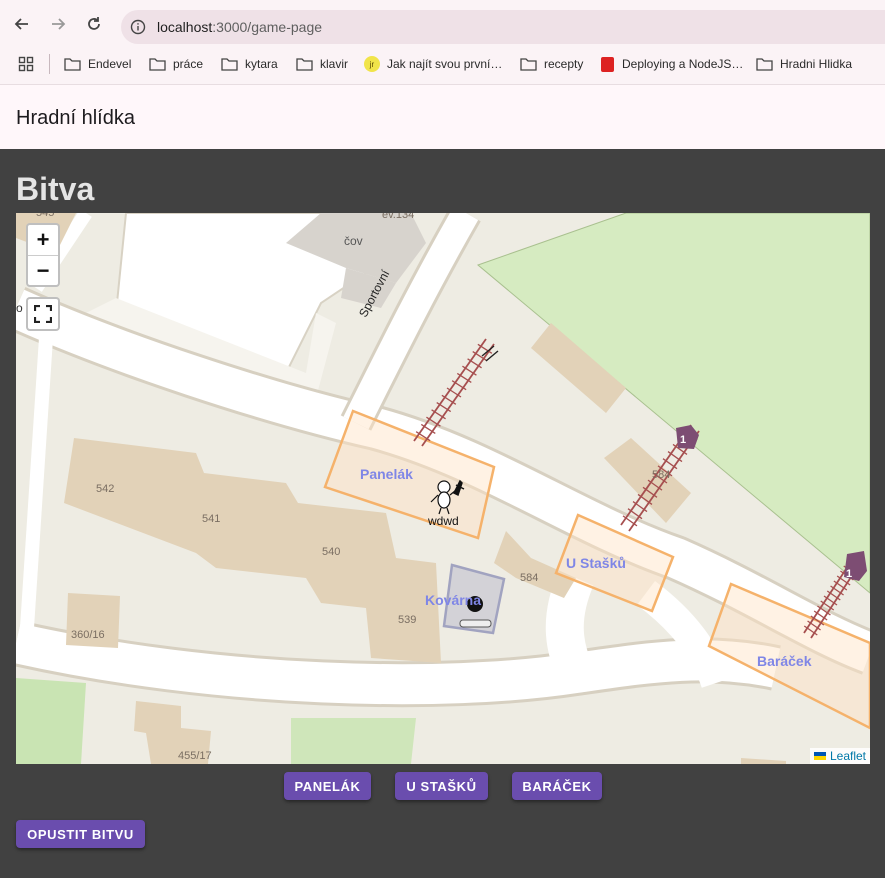 The image size is (885, 878). I want to click on bookmark-item: kytara, so click(249, 64).